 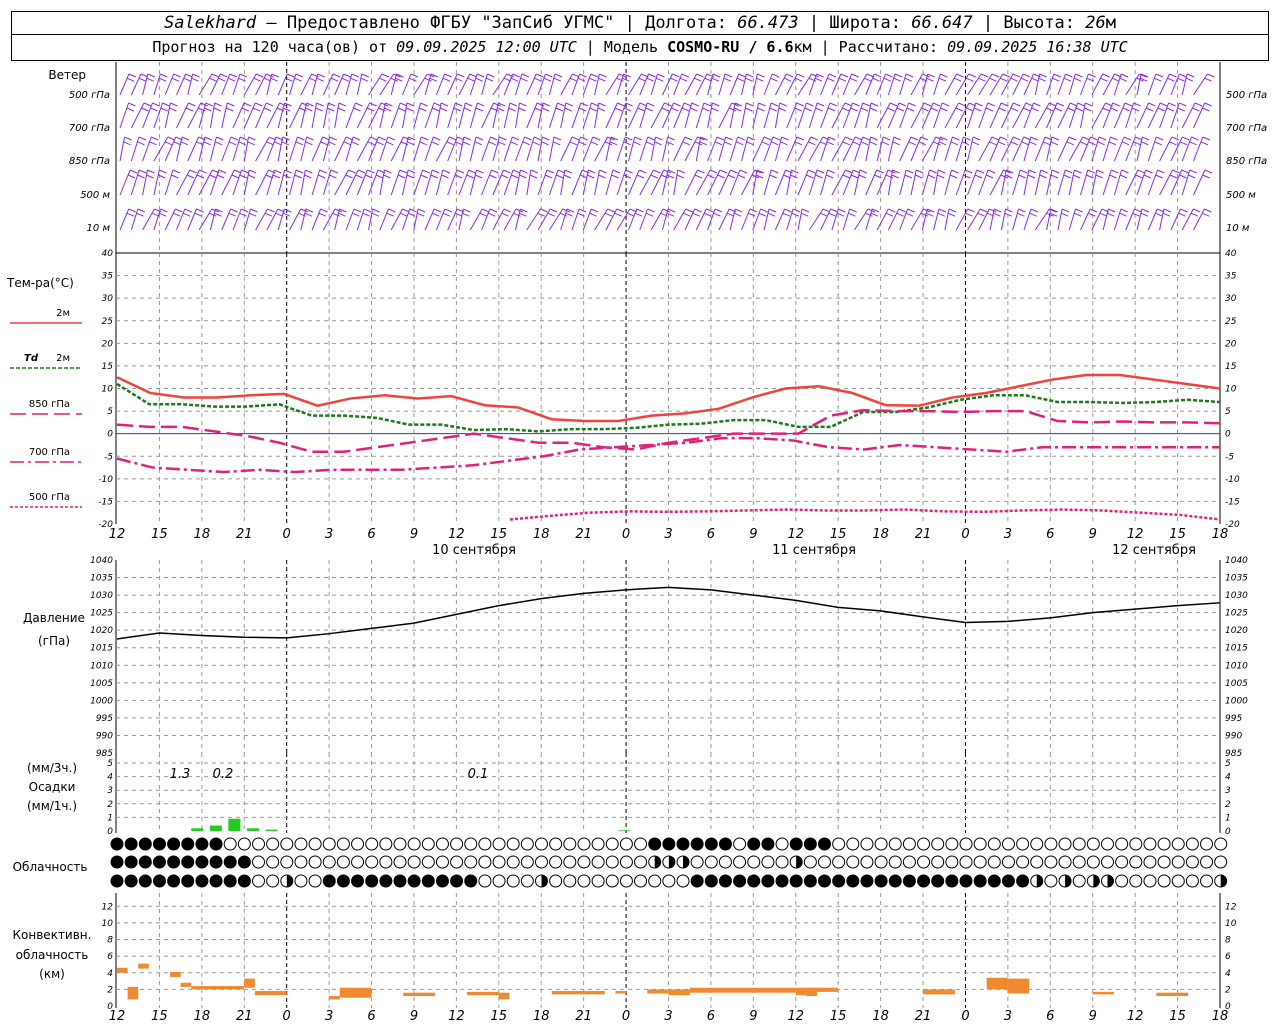 What do you see at coordinates (499, 1016) in the screenshot?
I see `hour-label-bottom: 15` at bounding box center [499, 1016].